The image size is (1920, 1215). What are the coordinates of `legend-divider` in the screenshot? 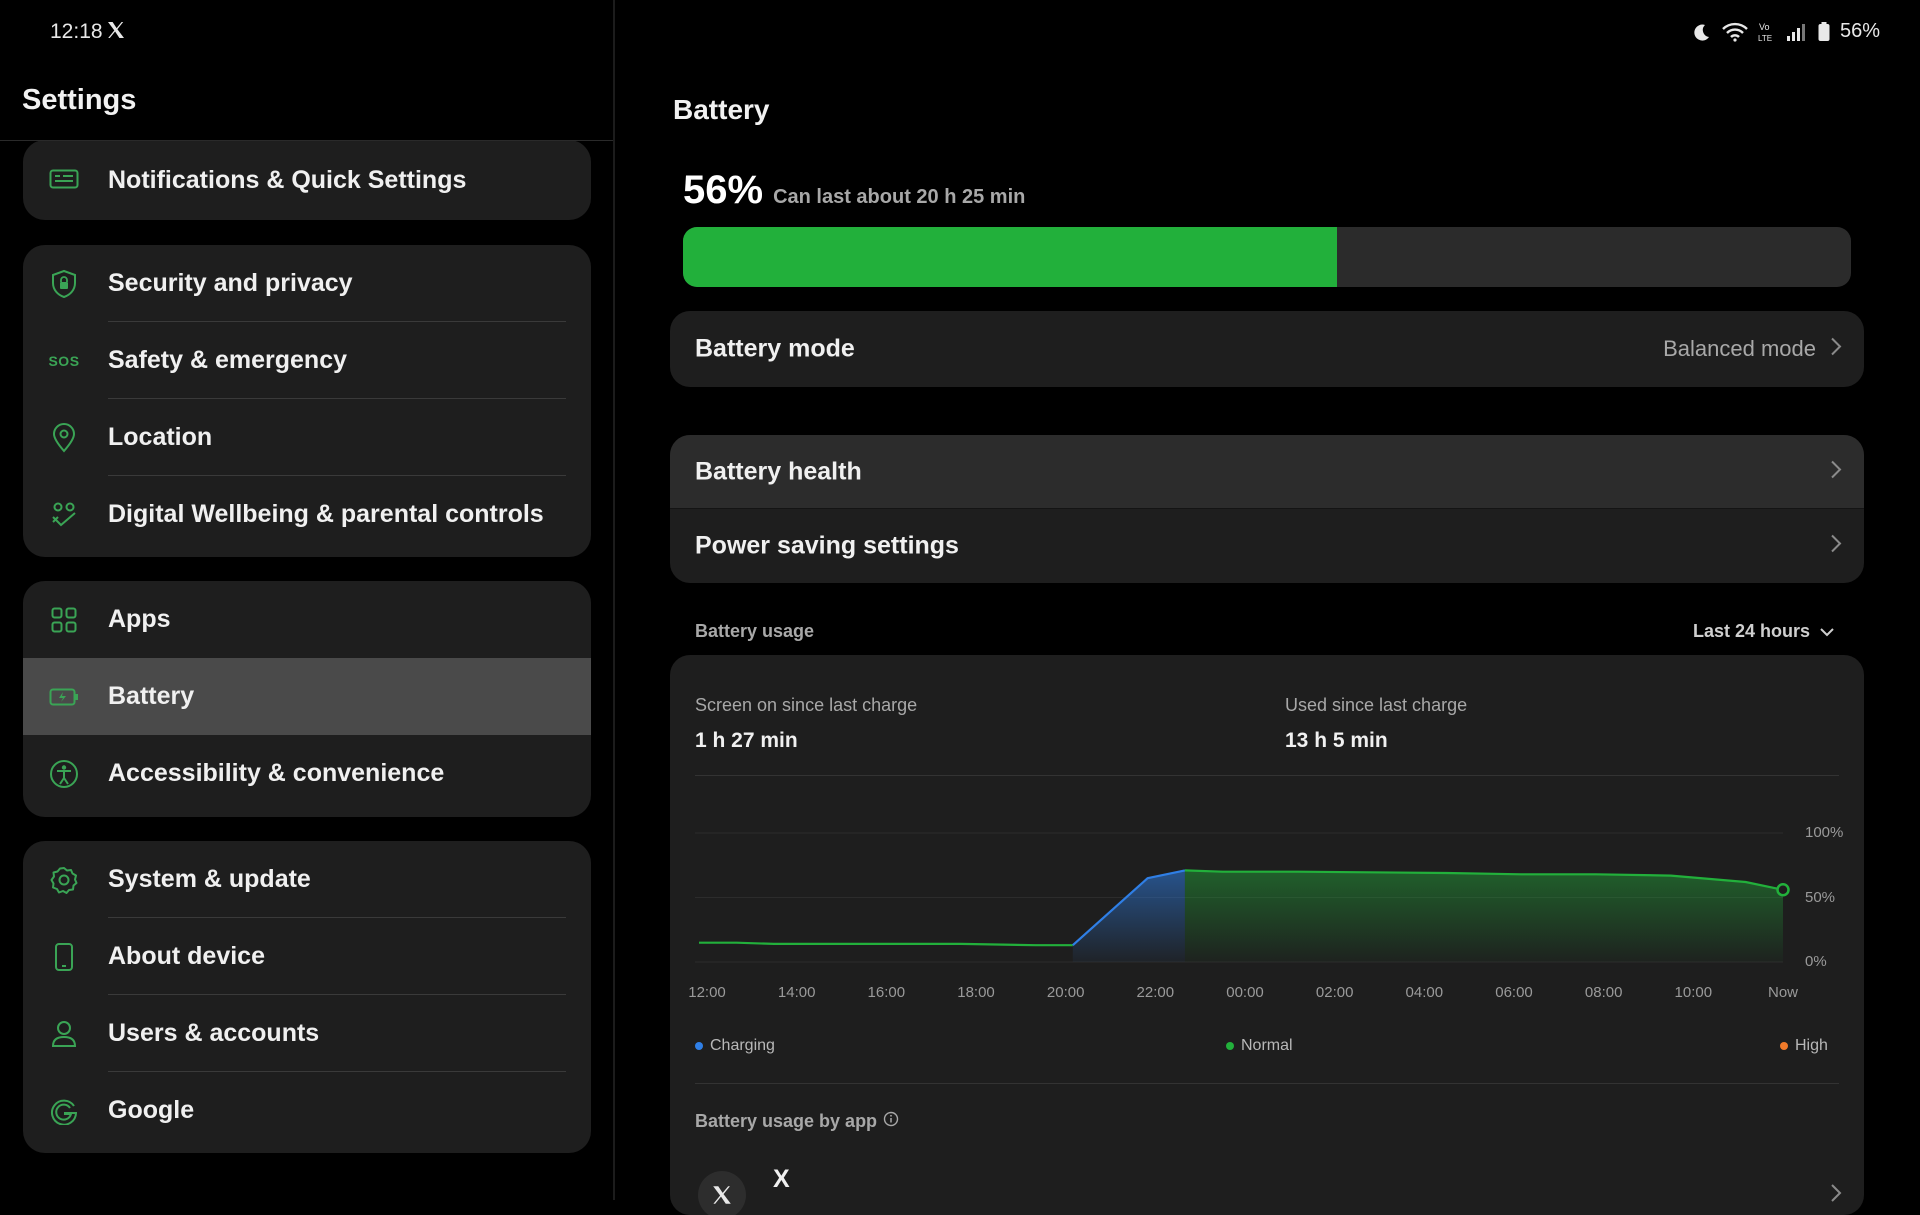 It's located at (1267, 1083).